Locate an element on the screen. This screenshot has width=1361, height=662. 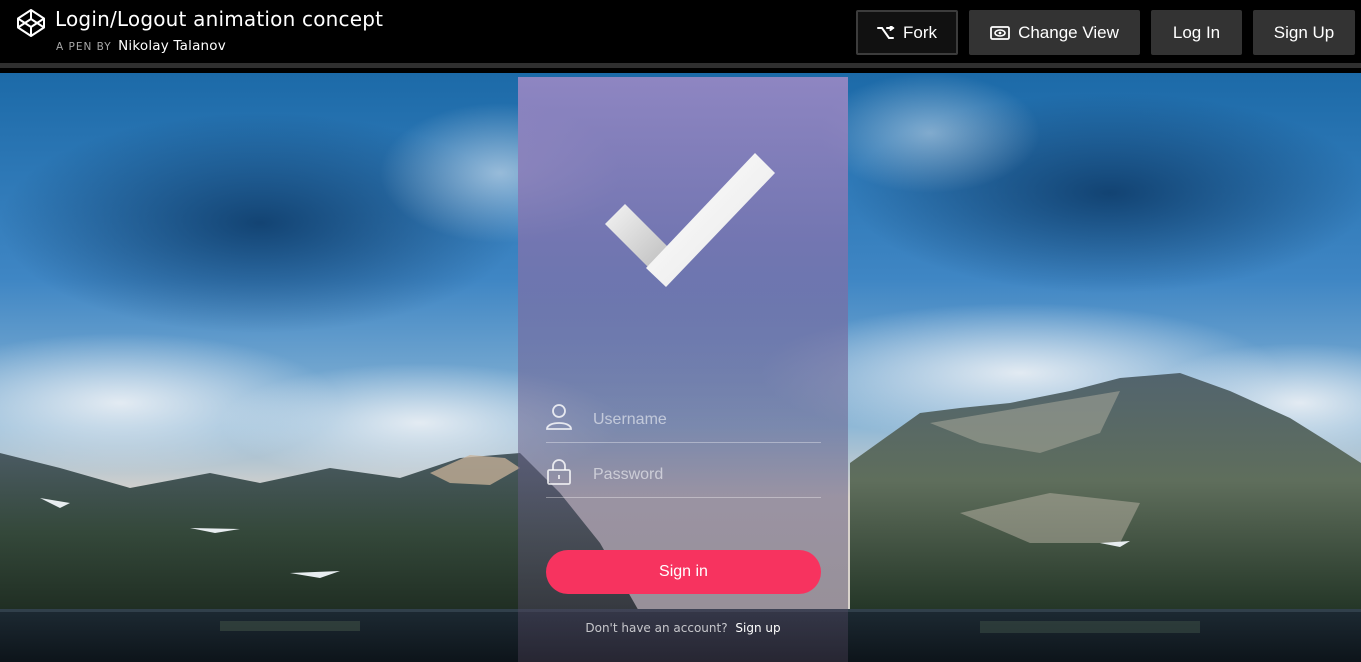
fork-button: Fork is located at coordinates (907, 32).